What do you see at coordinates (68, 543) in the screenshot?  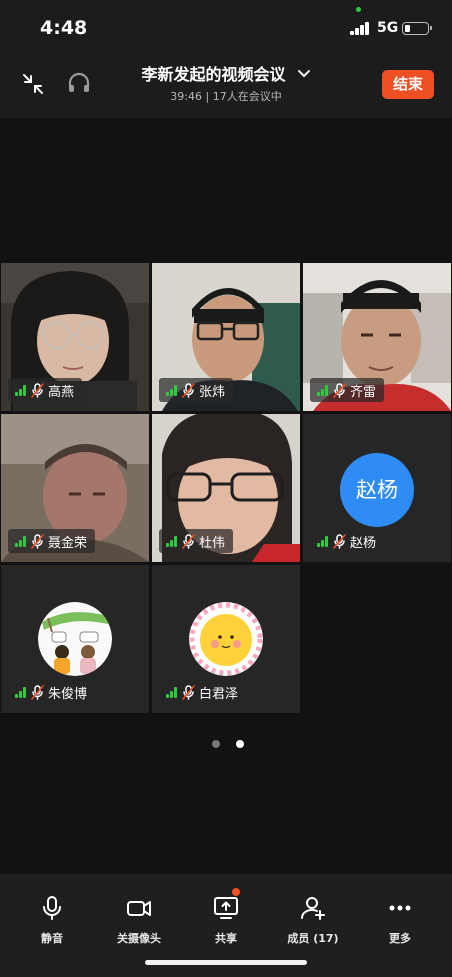 I see `participant-name: 聂金荣` at bounding box center [68, 543].